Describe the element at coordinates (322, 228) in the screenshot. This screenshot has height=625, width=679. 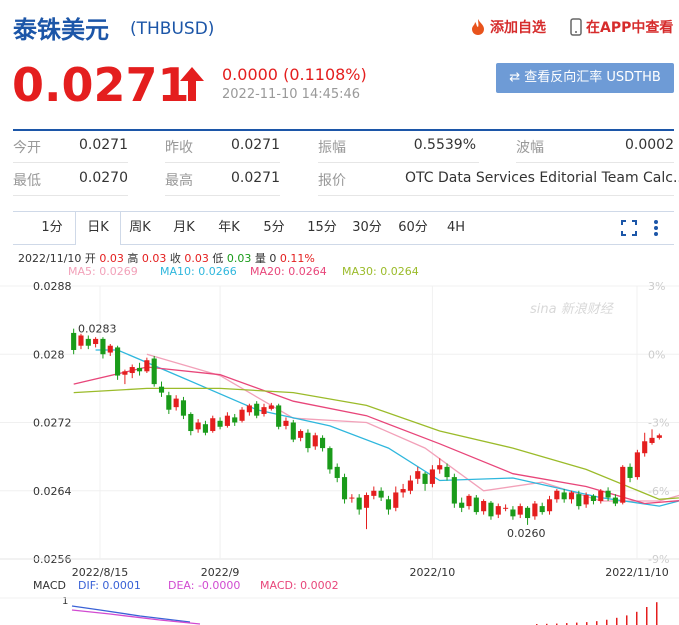
I see `tab-6: 15分` at that location.